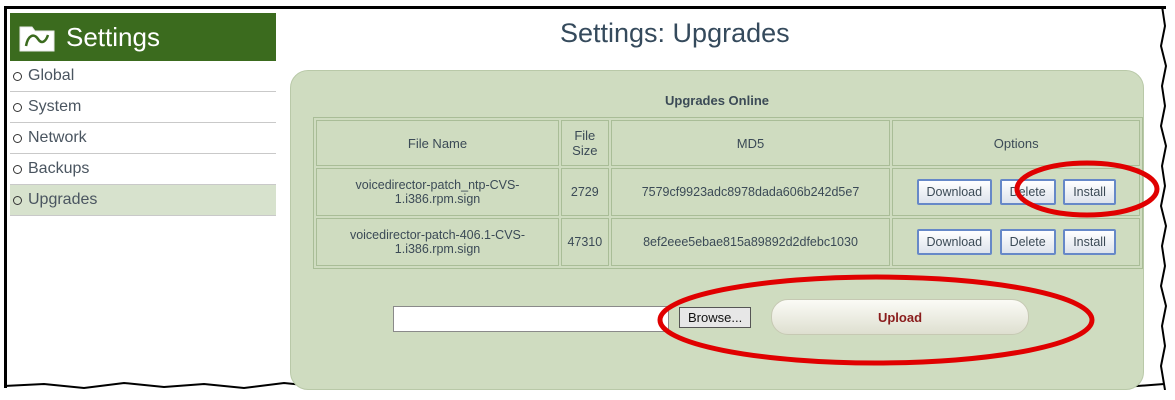 This screenshot has height=400, width=1175. Describe the element at coordinates (143, 169) in the screenshot. I see `sidebar-item-backups: Backups` at that location.